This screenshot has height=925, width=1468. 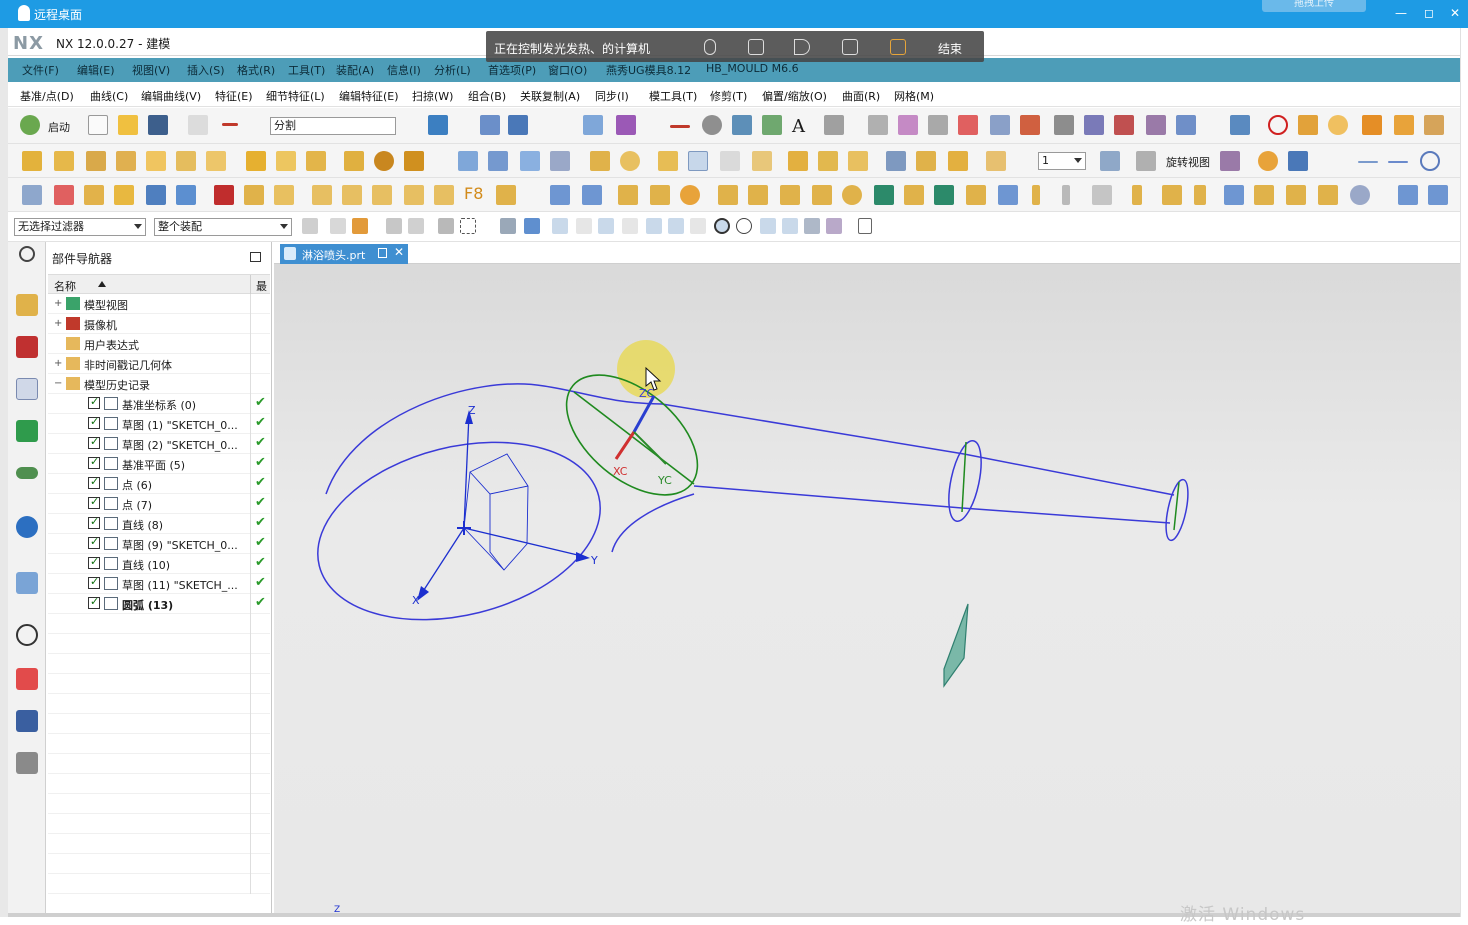 What do you see at coordinates (338, 226) in the screenshot?
I see `filter-b-icon` at bounding box center [338, 226].